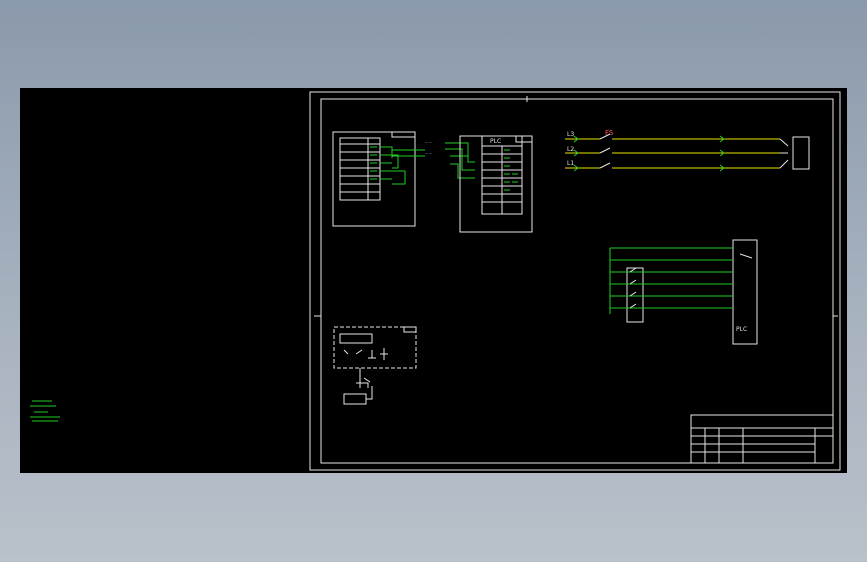  What do you see at coordinates (687, 150) in the screenshot?
I see `power-circuit: L3 L2 L1 FS` at bounding box center [687, 150].